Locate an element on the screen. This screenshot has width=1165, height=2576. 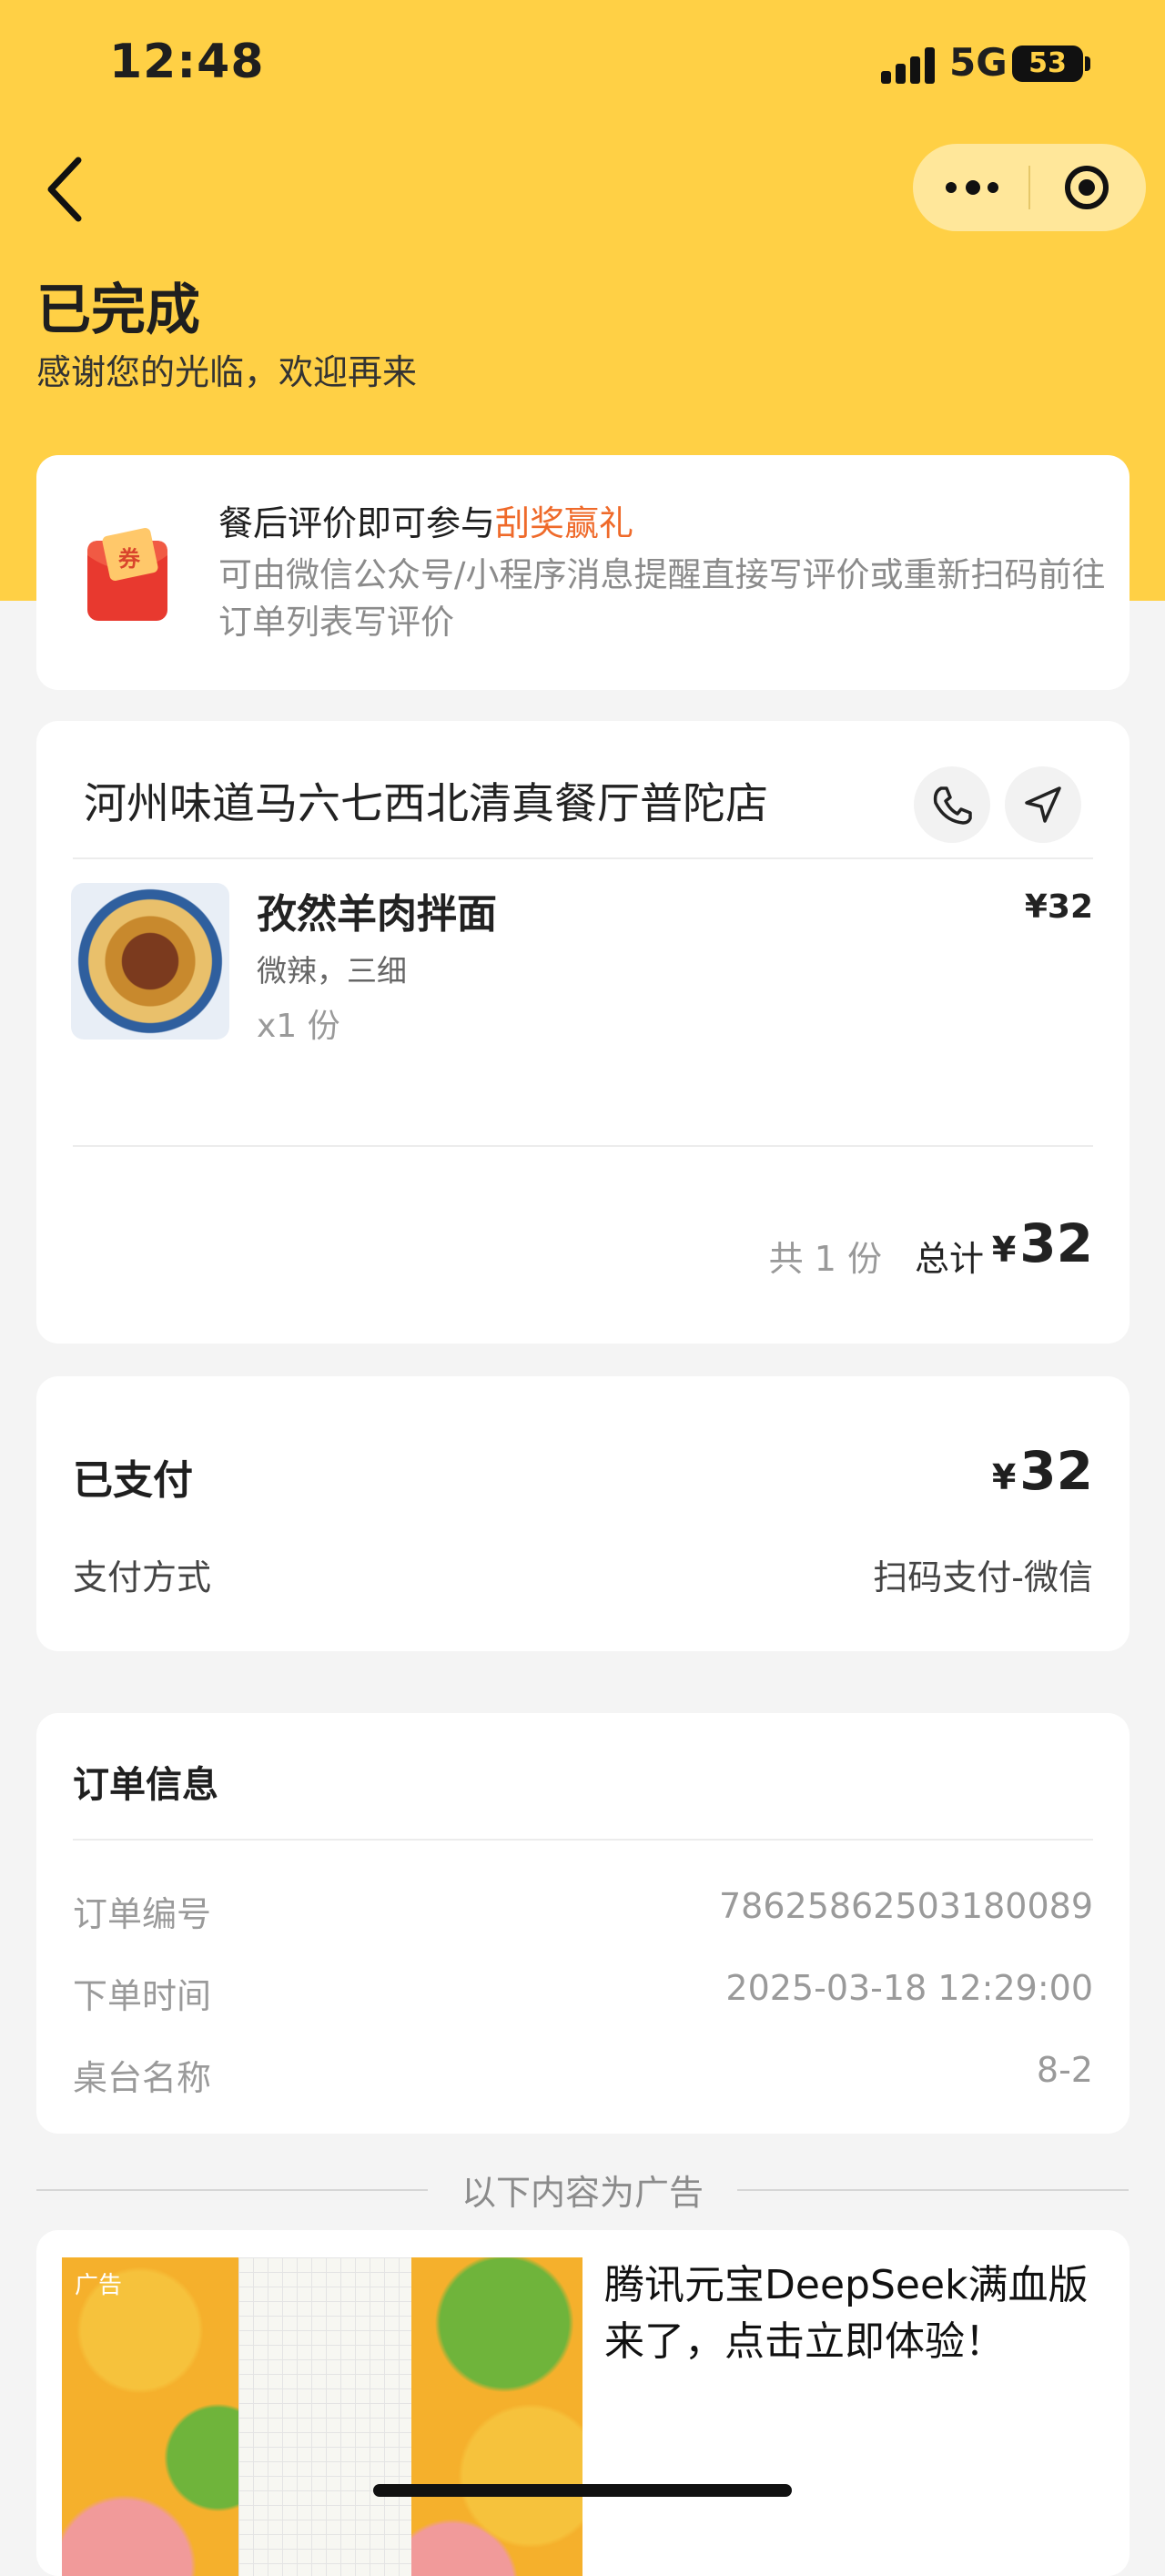
phone-call-button is located at coordinates (952, 804).